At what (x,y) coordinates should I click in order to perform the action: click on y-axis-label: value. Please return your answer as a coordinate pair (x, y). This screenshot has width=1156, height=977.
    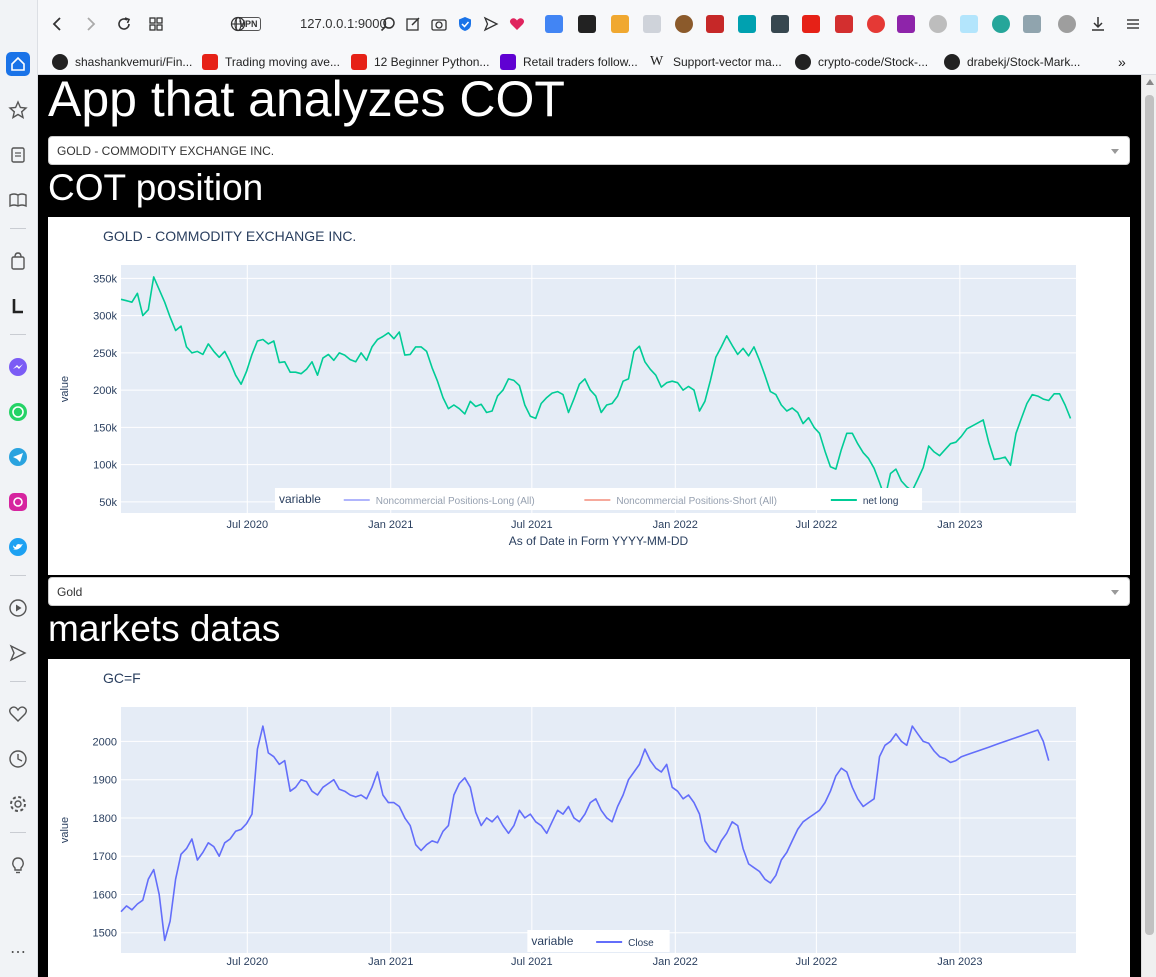
    Looking at the image, I should click on (65, 830).